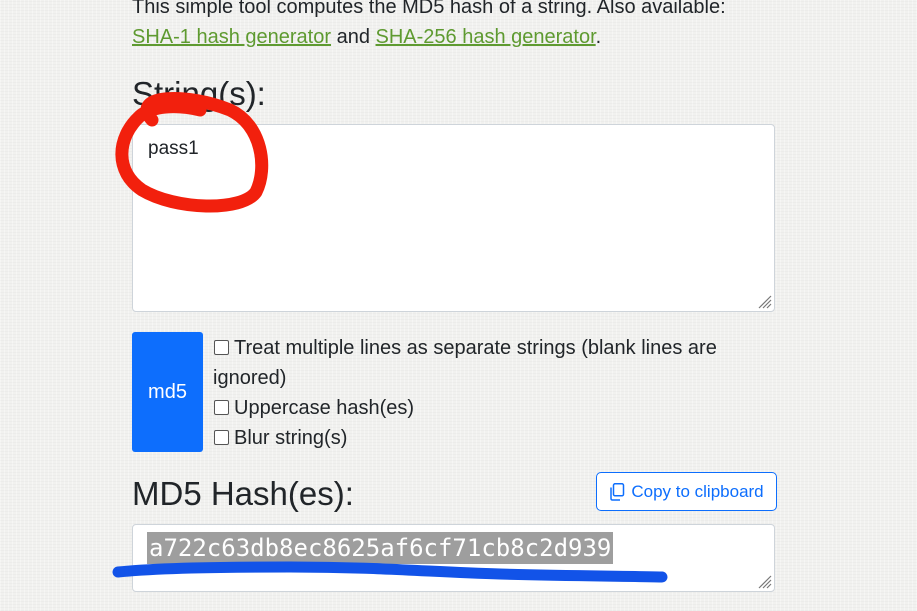 Image resolution: width=917 pixels, height=611 pixels. What do you see at coordinates (493, 438) in the screenshot?
I see `option-blur: Blur string(s)` at bounding box center [493, 438].